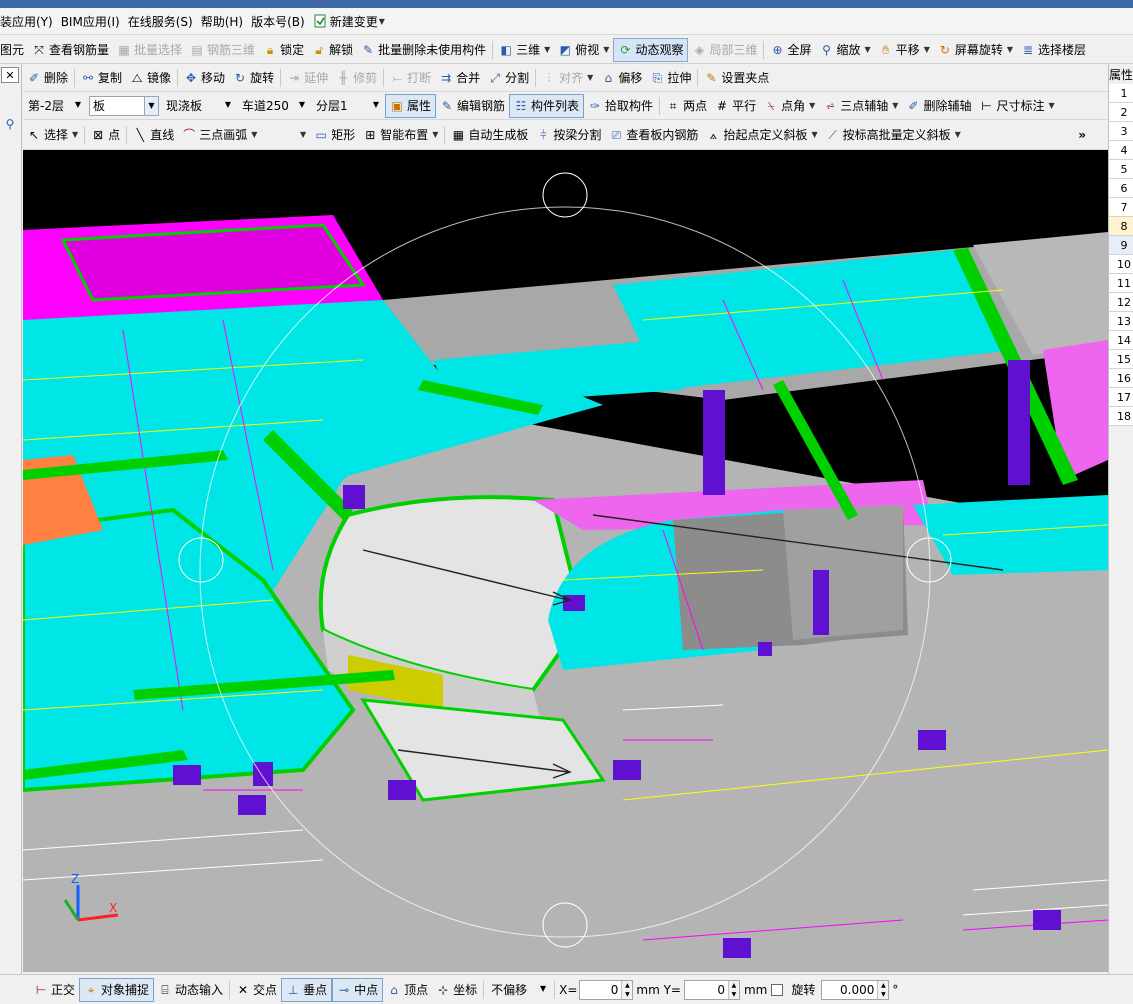  Describe the element at coordinates (28, 21) in the screenshot. I see `menu-app: 装应用(Y)` at that location.